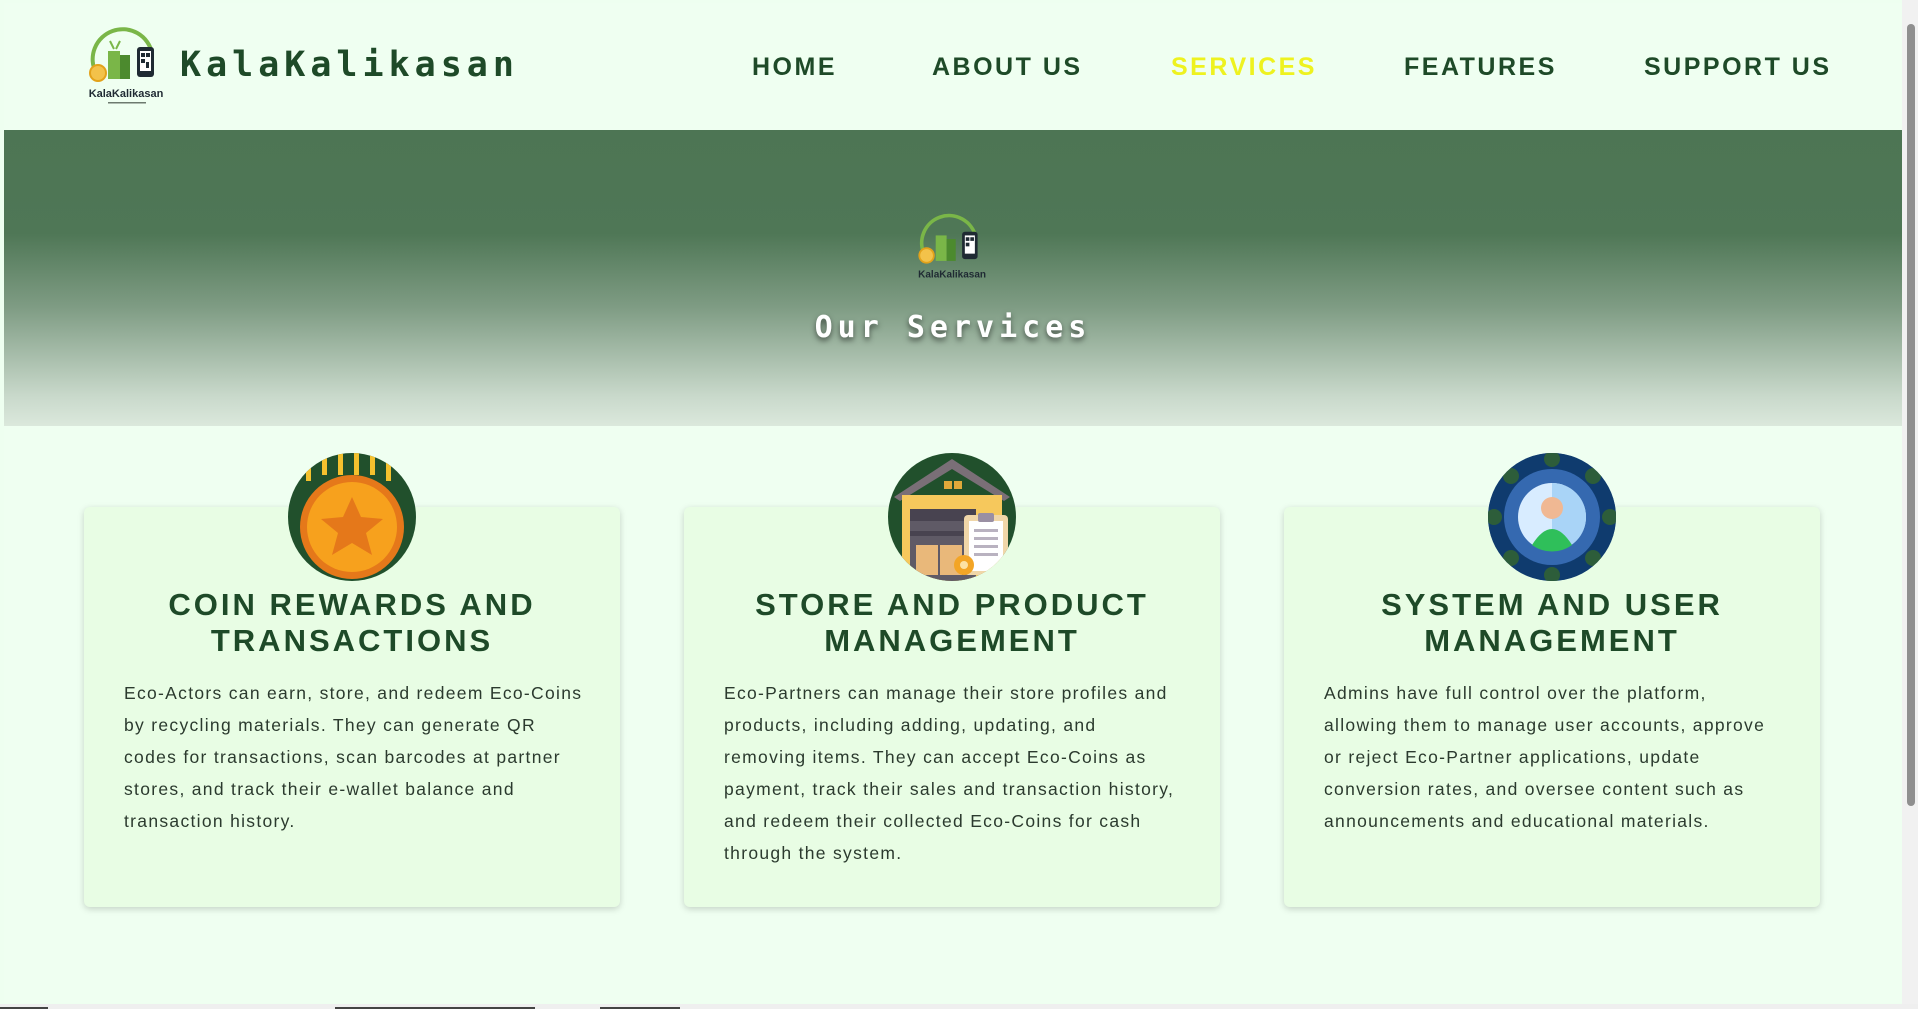 The width and height of the screenshot is (1918, 1009). What do you see at coordinates (1480, 67) in the screenshot?
I see `nav-features: FEATURES` at bounding box center [1480, 67].